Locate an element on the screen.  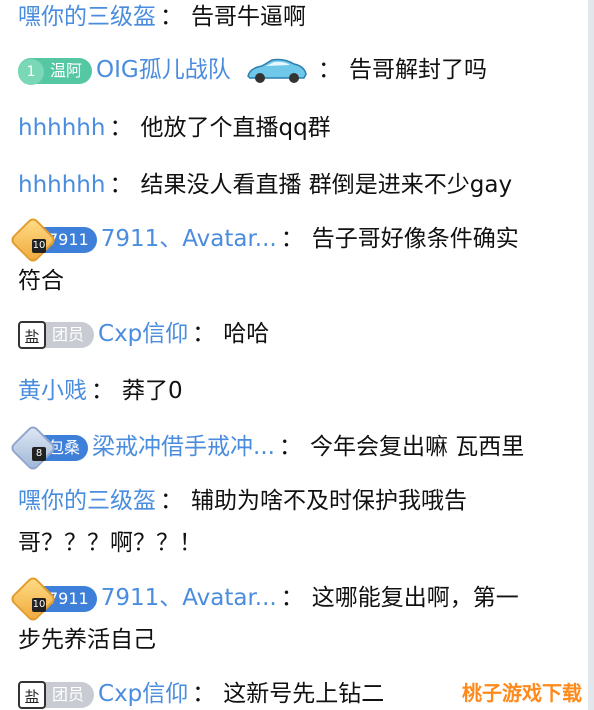
chat-message: hhhhhh： 结果没人看直播 群倒是进来不少gay is located at coordinates (298, 185).